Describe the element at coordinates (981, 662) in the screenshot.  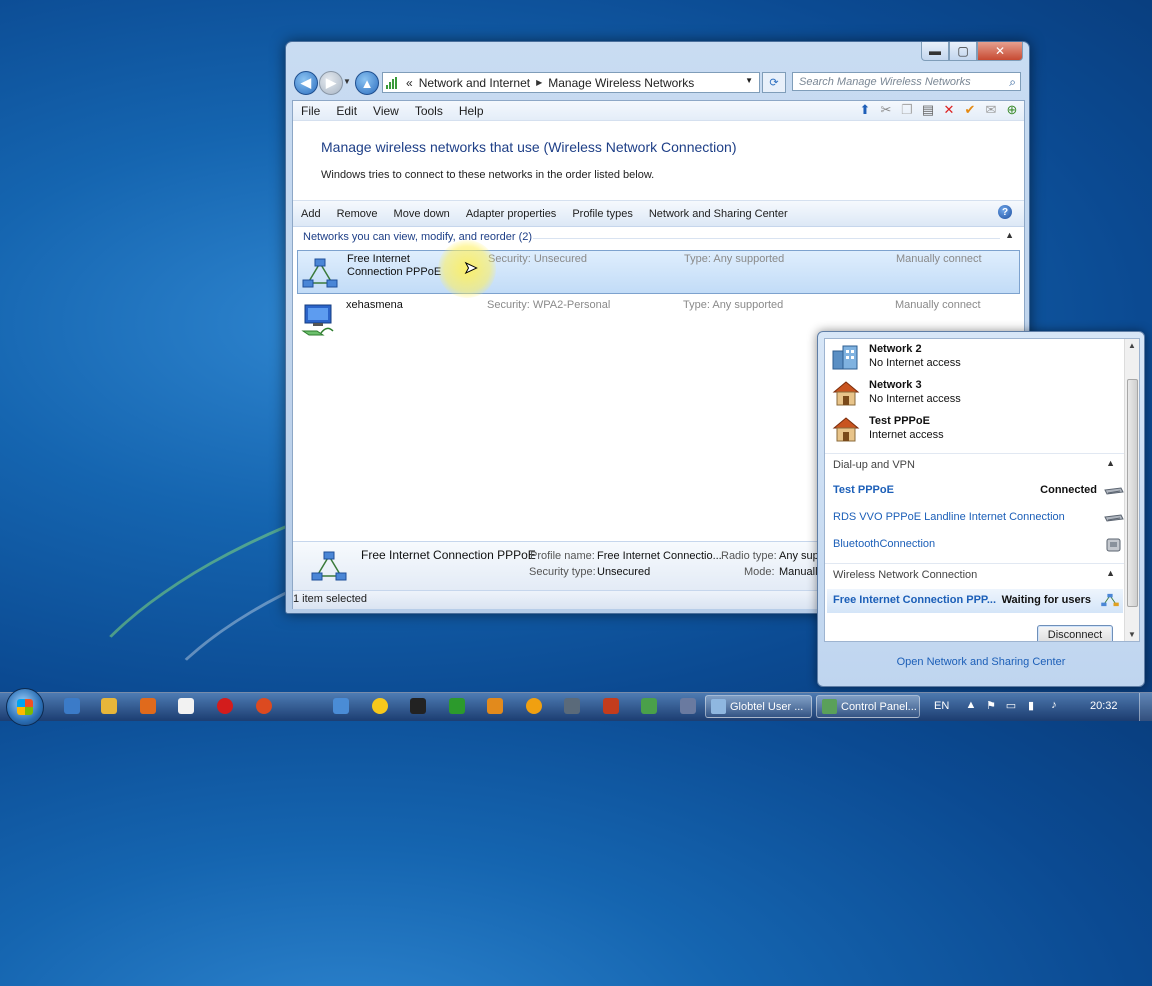
I see `open-network-sharing-center-link: Open Network and Sharing Center` at that location.